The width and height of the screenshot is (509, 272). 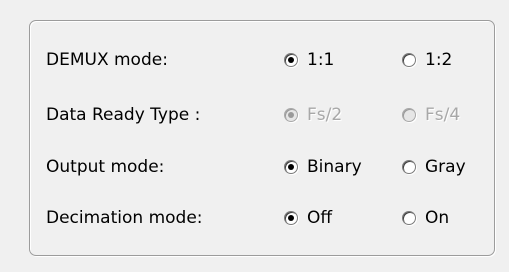 I want to click on demux-mode-1-1-radio: 1:1, so click(x=309, y=60).